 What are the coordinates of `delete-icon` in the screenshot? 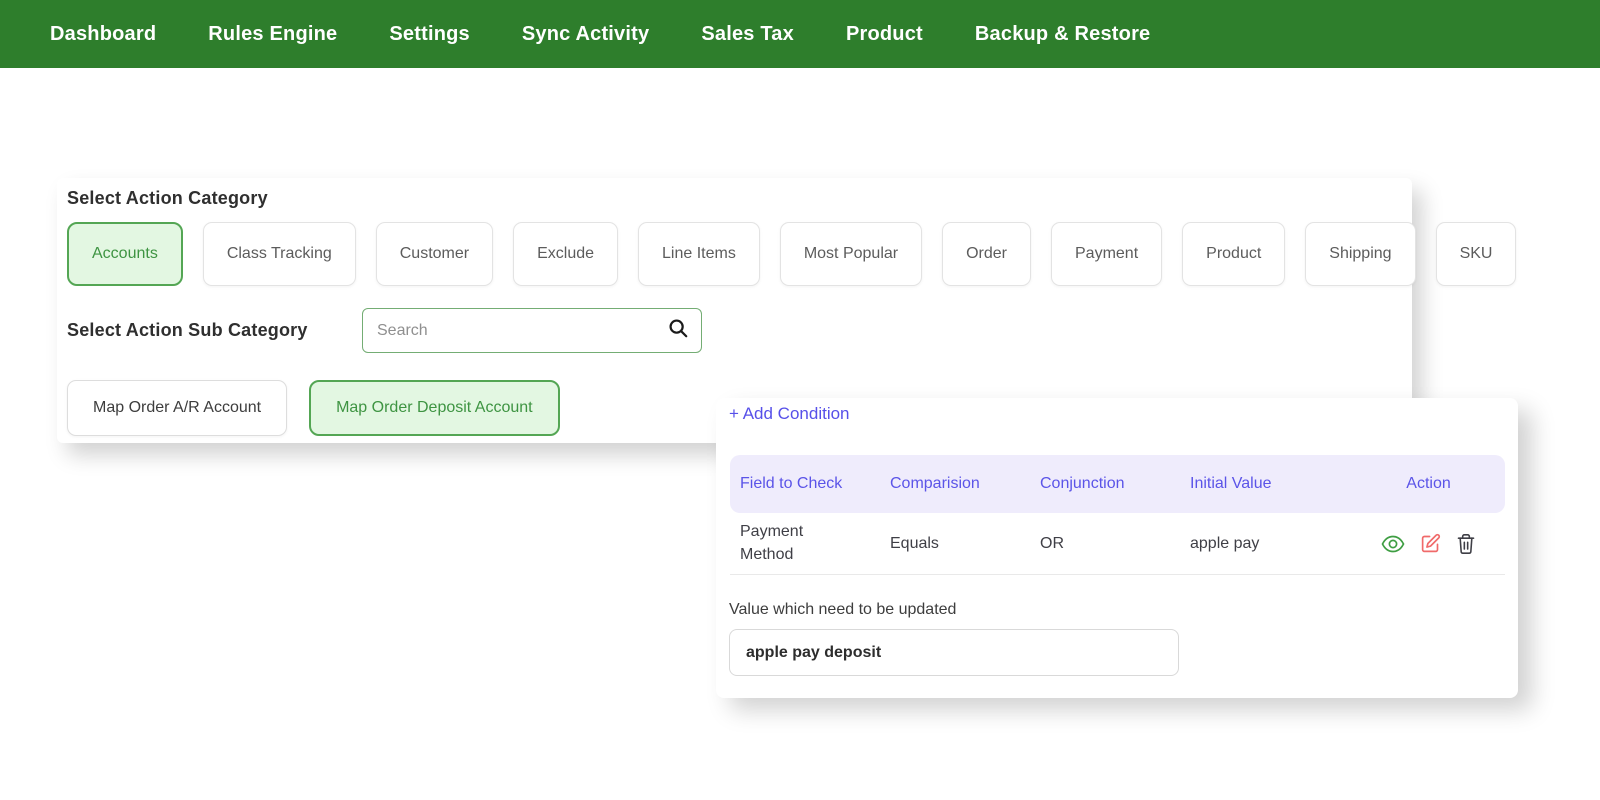 It's located at (1466, 544).